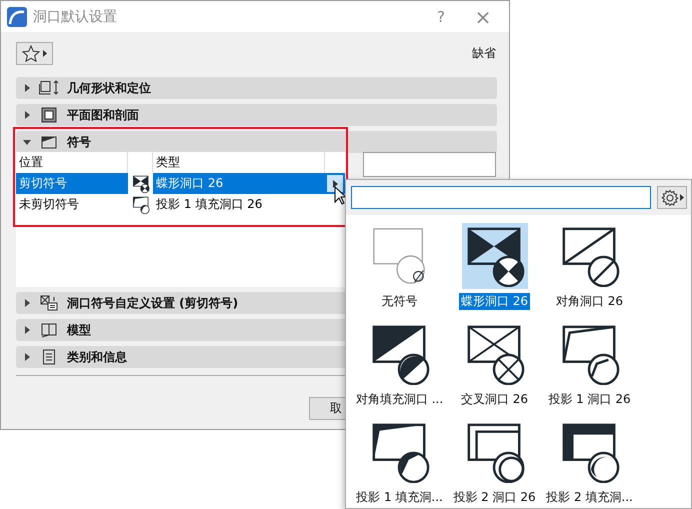 The height and width of the screenshot is (509, 692). Describe the element at coordinates (43, 183) in the screenshot. I see `table-cell-text: 剪切符号` at that location.